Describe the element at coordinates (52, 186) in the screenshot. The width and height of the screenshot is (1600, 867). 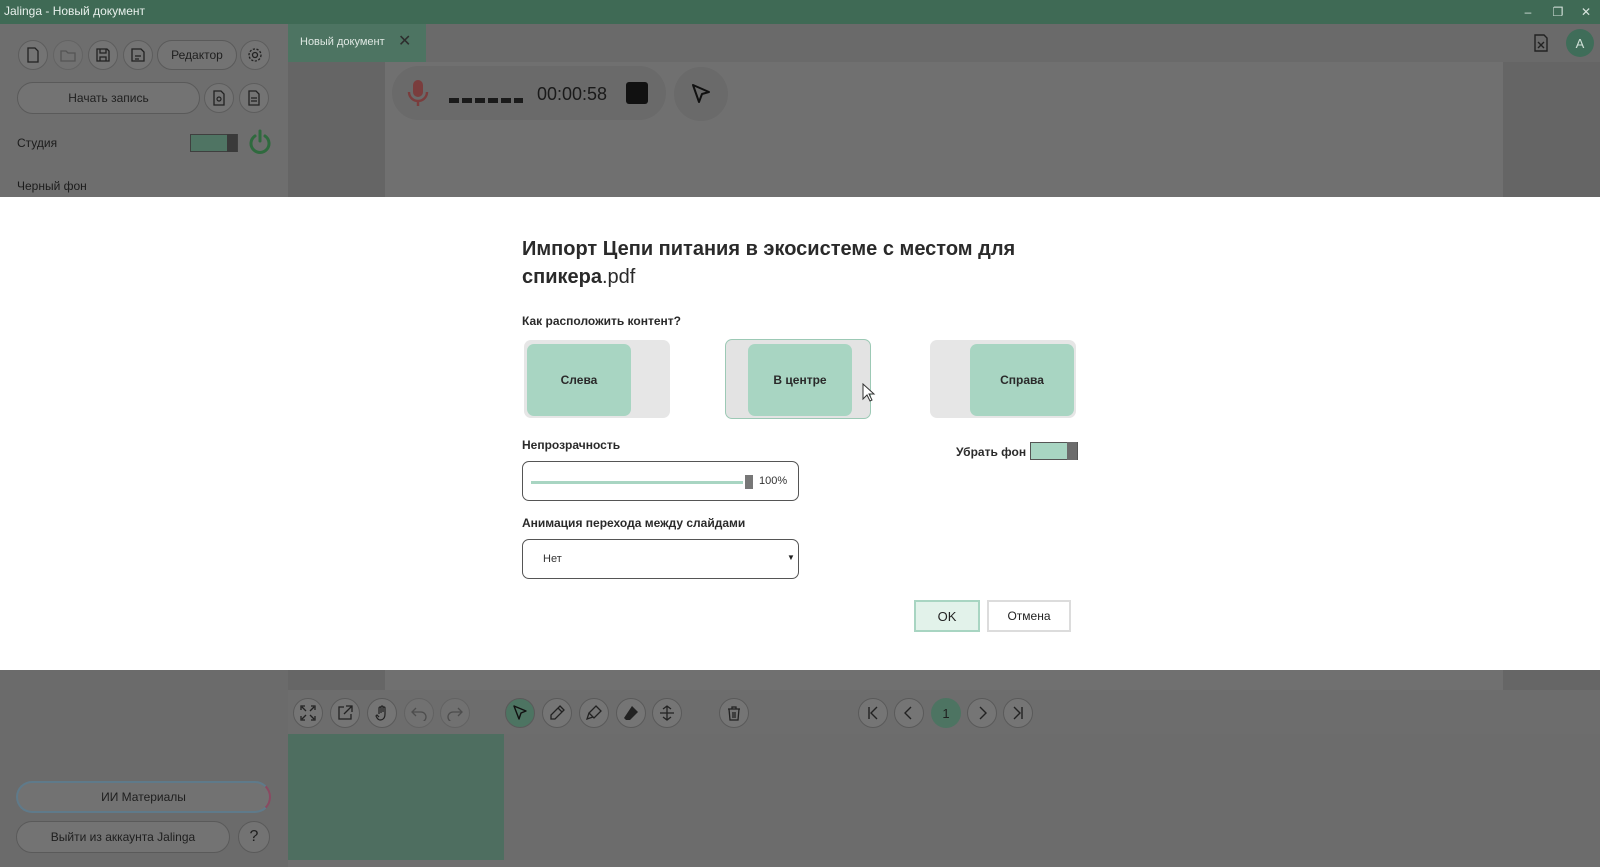
I see `black-background-label: Черный фон` at that location.